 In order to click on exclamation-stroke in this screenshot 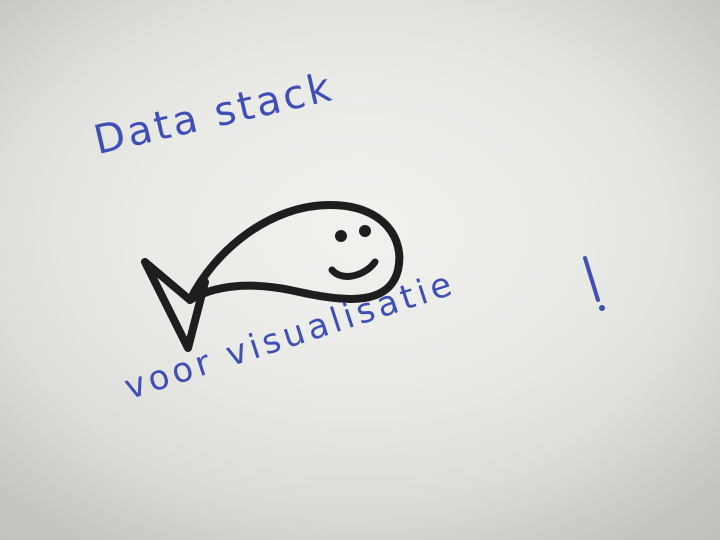, I will do `click(591, 279)`.